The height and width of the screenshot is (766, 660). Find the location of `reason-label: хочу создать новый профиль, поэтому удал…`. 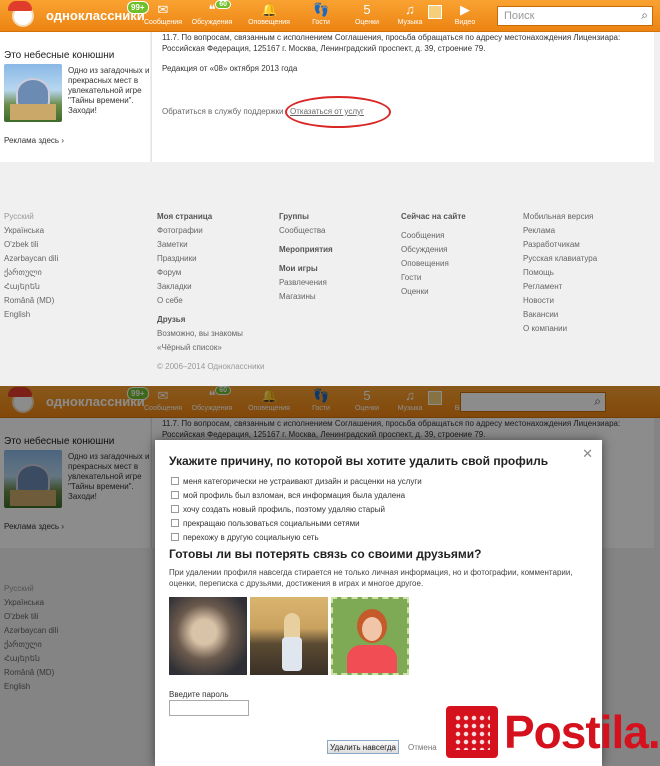

reason-label: хочу создать новый профиль, поэтому удал… is located at coordinates (284, 509).